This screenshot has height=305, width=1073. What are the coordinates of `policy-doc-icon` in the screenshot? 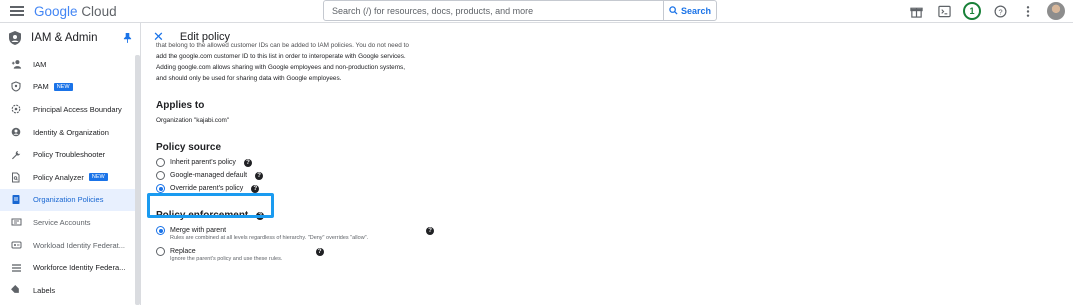 It's located at (16, 199).